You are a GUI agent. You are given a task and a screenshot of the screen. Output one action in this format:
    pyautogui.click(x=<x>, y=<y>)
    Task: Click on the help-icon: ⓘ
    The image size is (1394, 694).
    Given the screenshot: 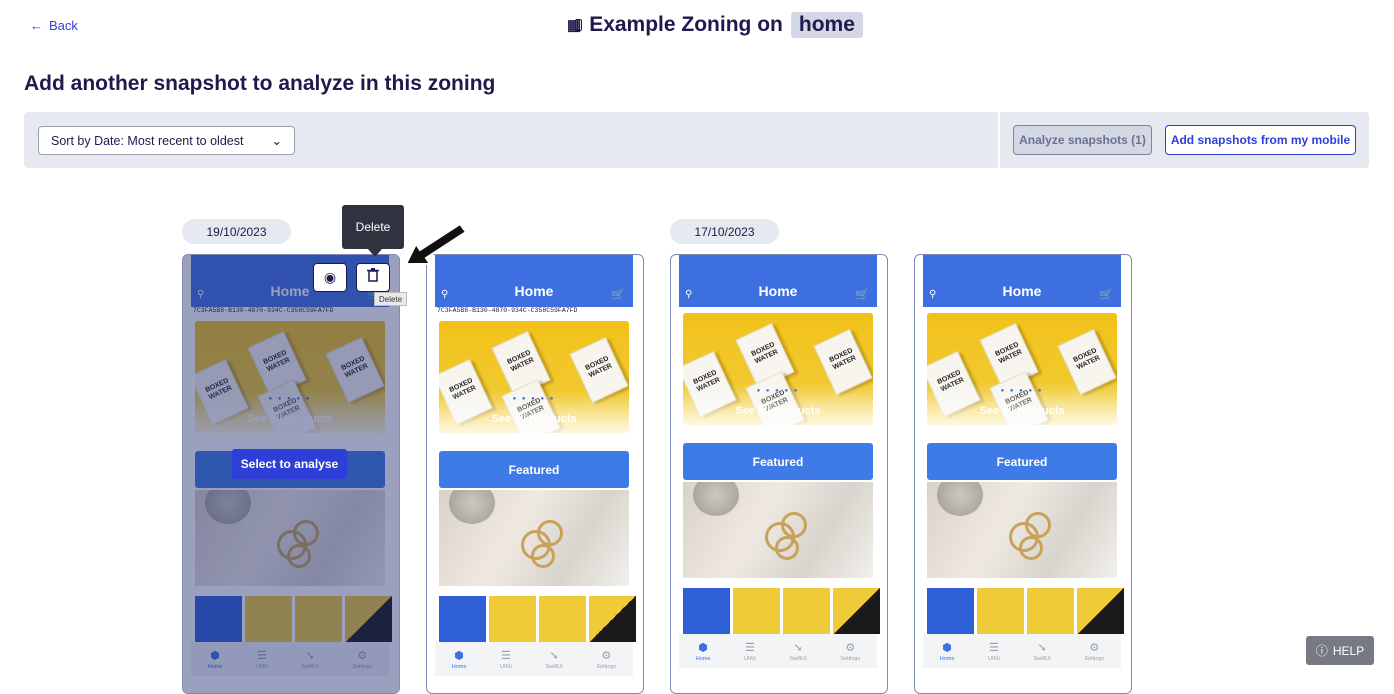 What is the action you would take?
    pyautogui.click(x=1321, y=651)
    